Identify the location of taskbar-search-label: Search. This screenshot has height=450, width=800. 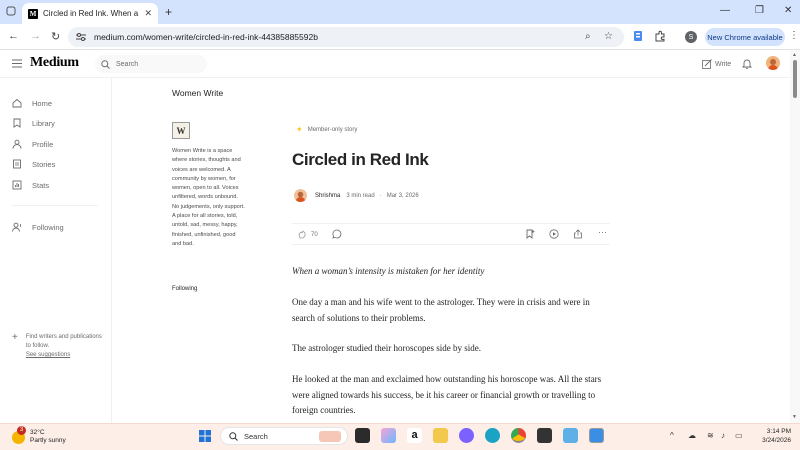
(256, 436).